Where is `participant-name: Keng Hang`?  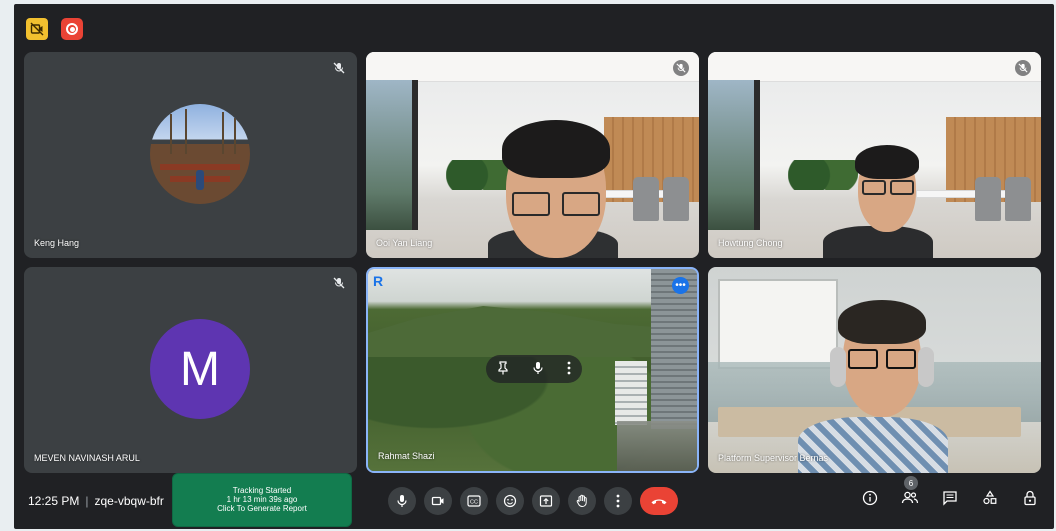
participant-name: Keng Hang is located at coordinates (57, 243).